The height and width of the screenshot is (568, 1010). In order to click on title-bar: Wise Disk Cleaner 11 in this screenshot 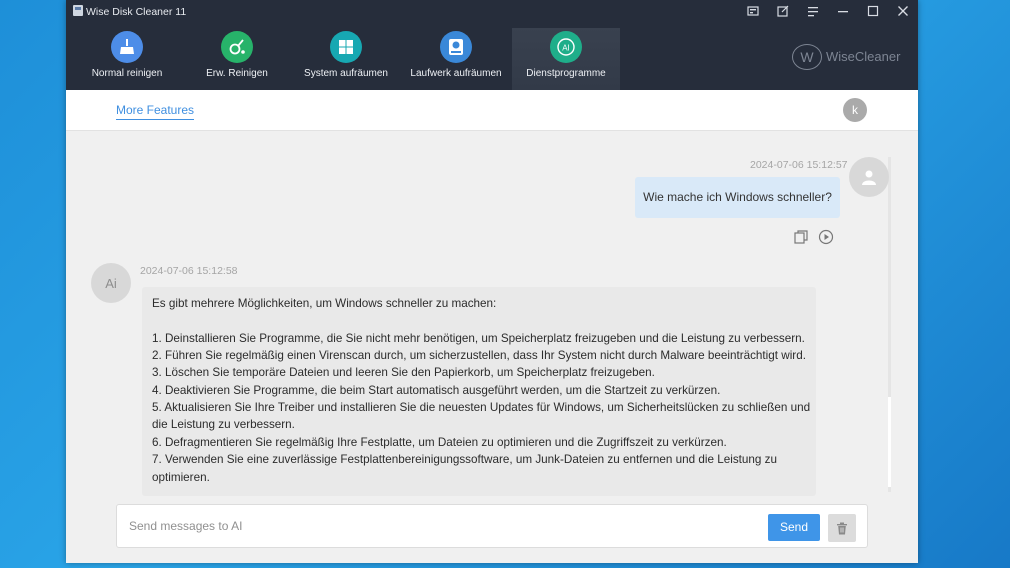, I will do `click(492, 11)`.